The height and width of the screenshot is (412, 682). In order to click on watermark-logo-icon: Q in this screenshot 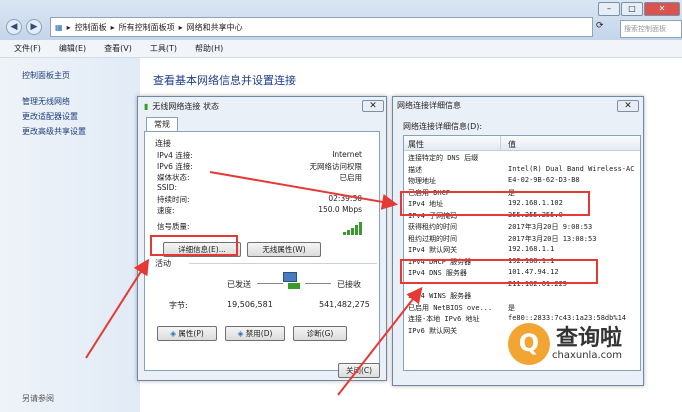, I will do `click(529, 344)`.